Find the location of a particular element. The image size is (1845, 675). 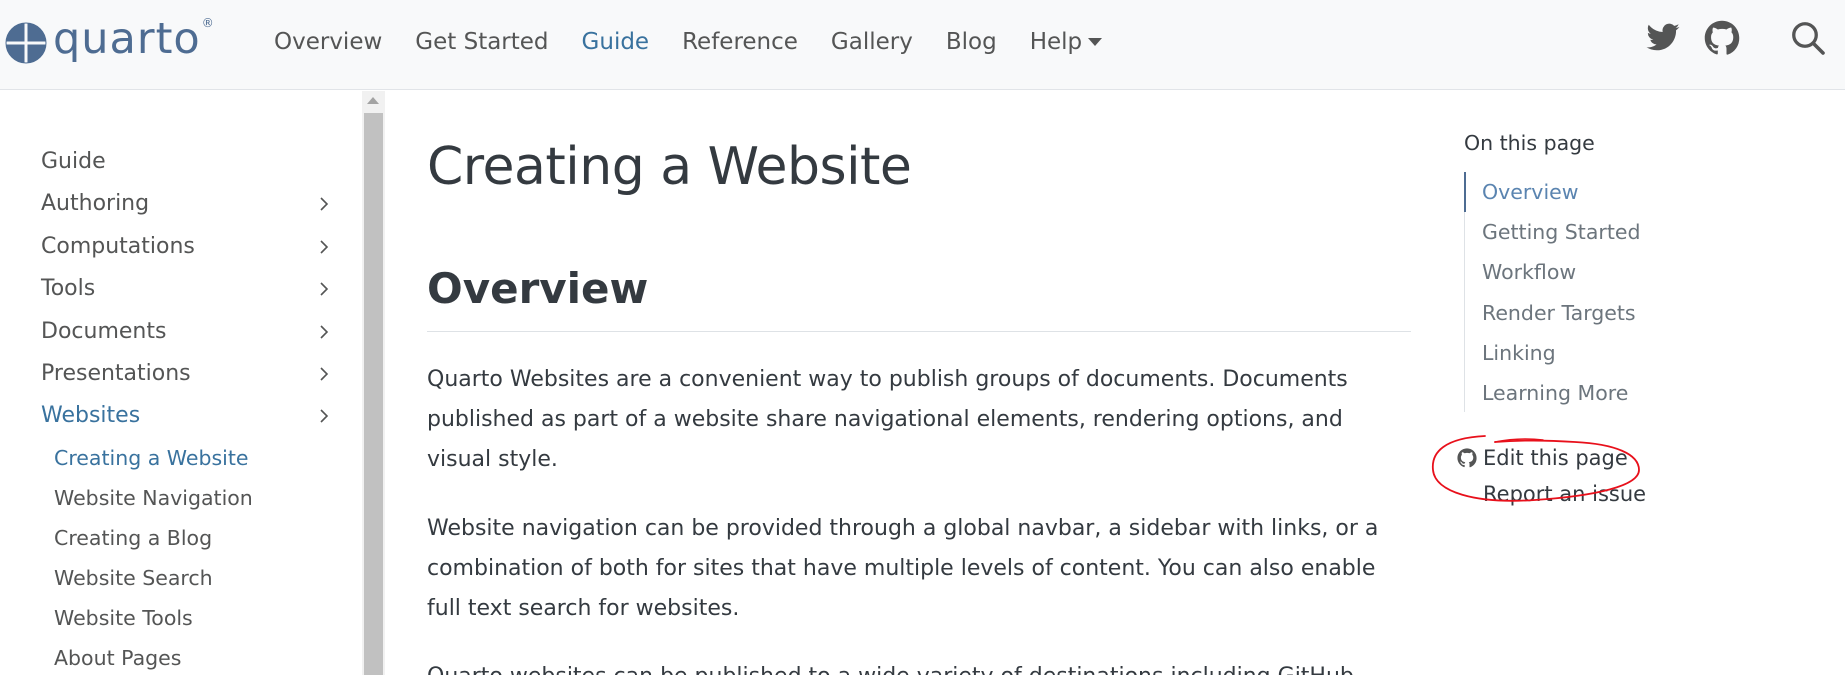

report-an-issue-link: Report an issue is located at coordinates (1564, 494).